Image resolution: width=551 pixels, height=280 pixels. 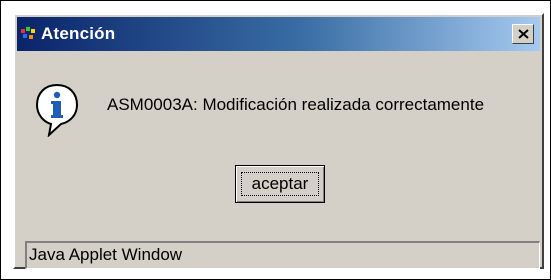 I want to click on info-icon, so click(x=57, y=110).